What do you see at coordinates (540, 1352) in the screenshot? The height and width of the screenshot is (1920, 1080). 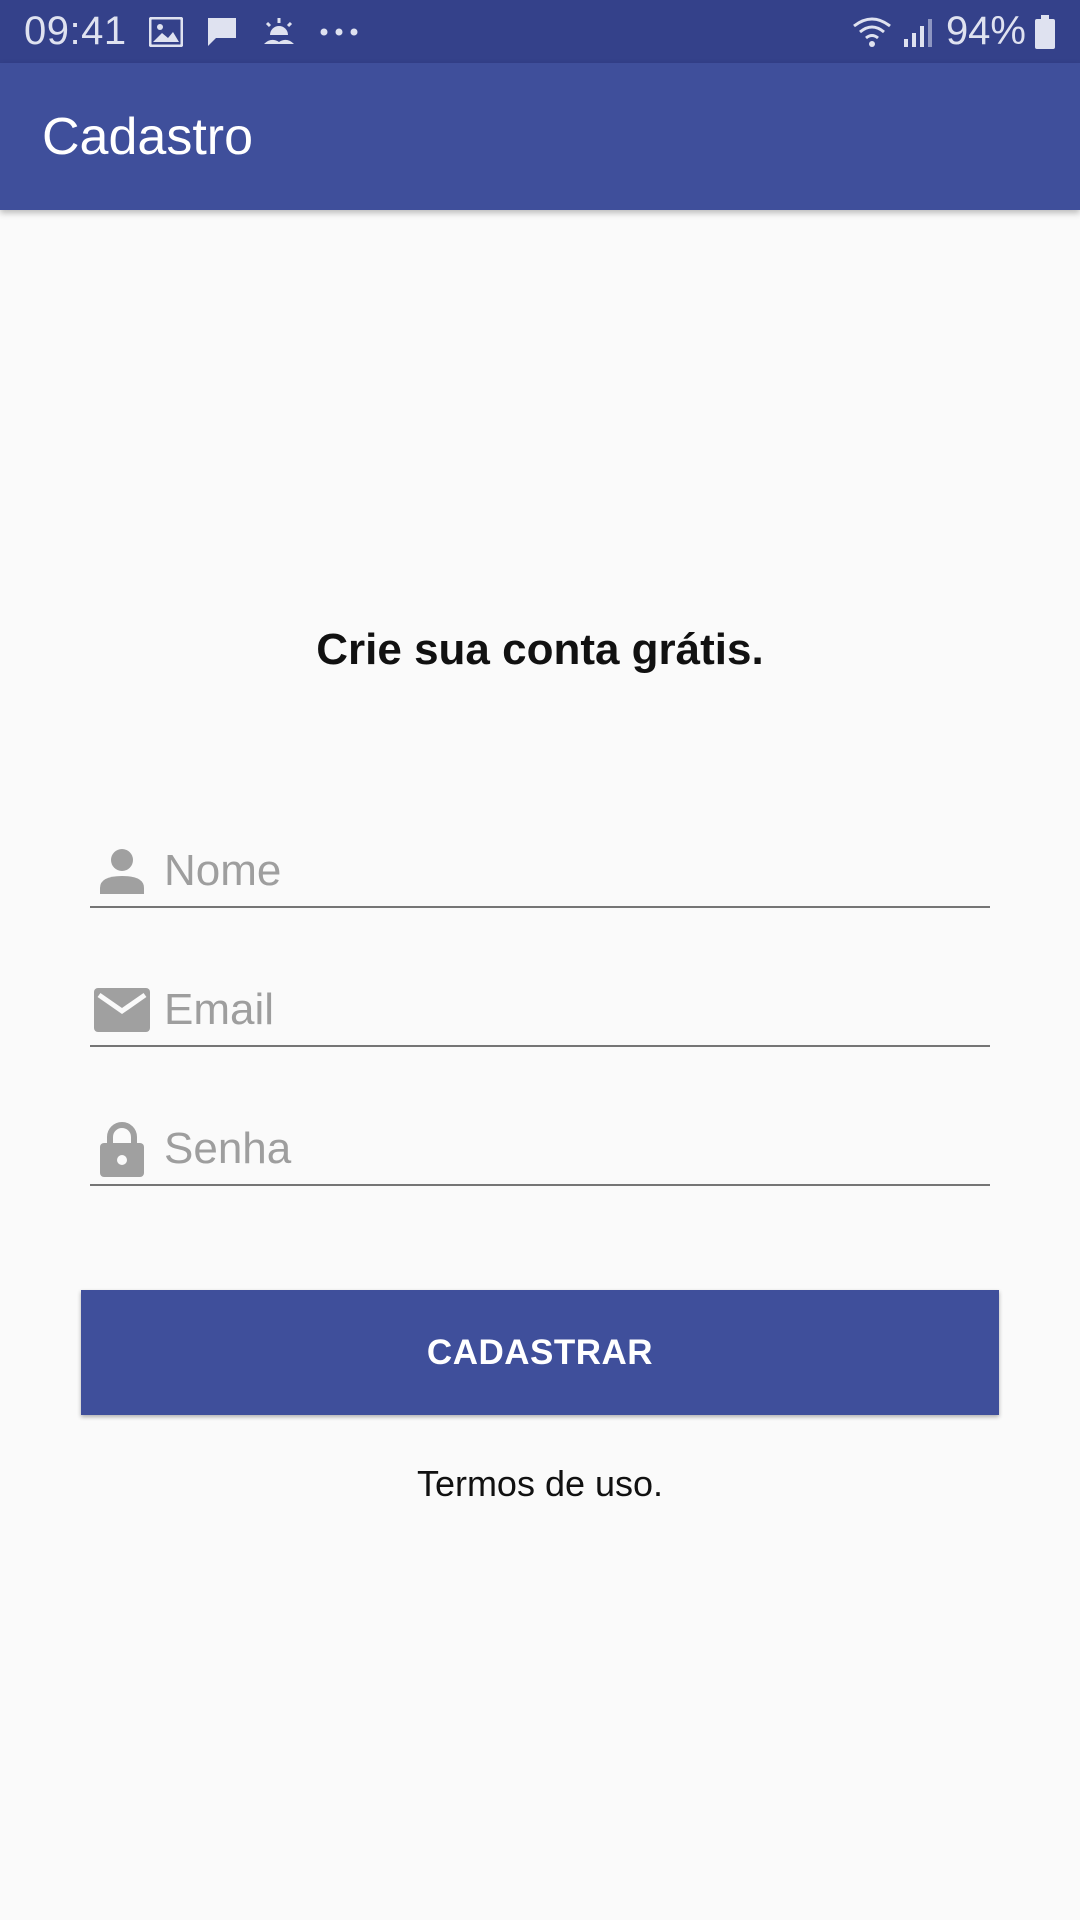 I see `register-button: CADASTRAR` at bounding box center [540, 1352].